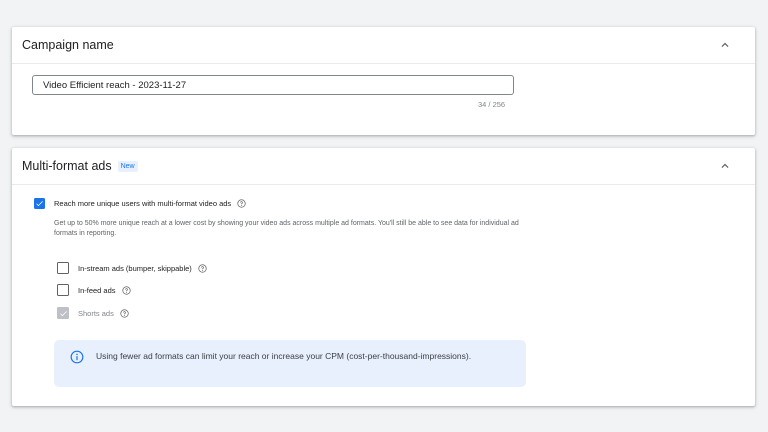  I want to click on format-option-in-stream: In-stream ads (bumper, skippable), so click(132, 268).